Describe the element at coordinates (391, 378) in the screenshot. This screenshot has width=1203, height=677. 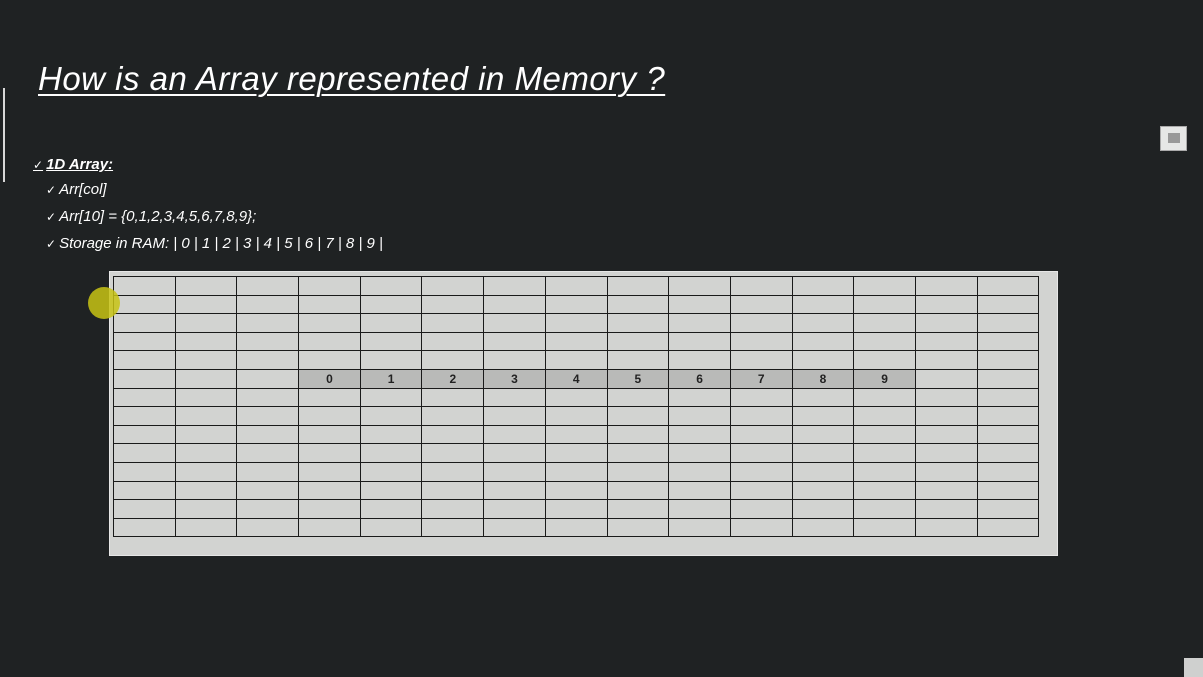
I see `array-element-cell: 1` at that location.